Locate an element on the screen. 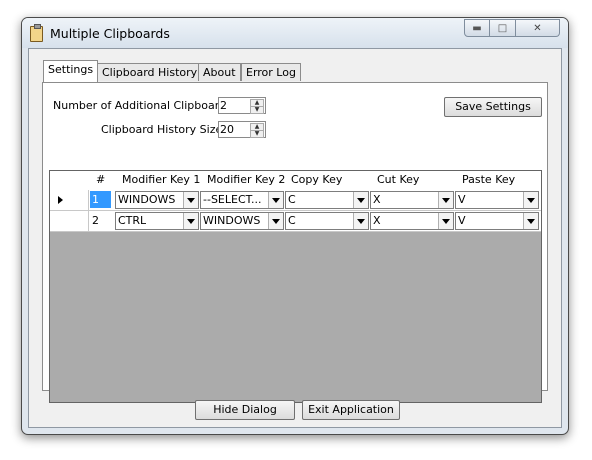 This screenshot has width=592, height=460. modifier-key-1-select: WINDOWS is located at coordinates (157, 200).